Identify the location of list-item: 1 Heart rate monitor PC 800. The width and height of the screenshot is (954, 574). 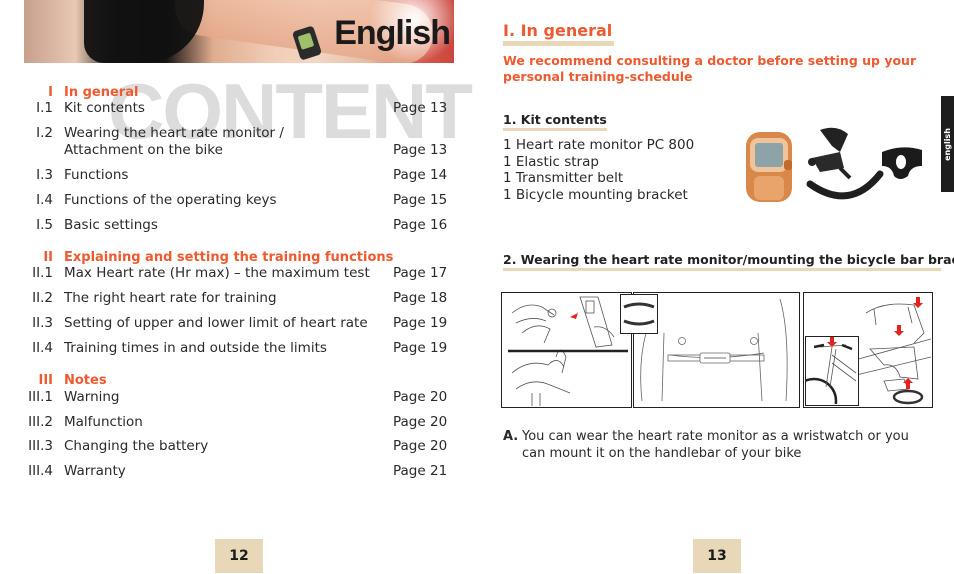
(599, 145).